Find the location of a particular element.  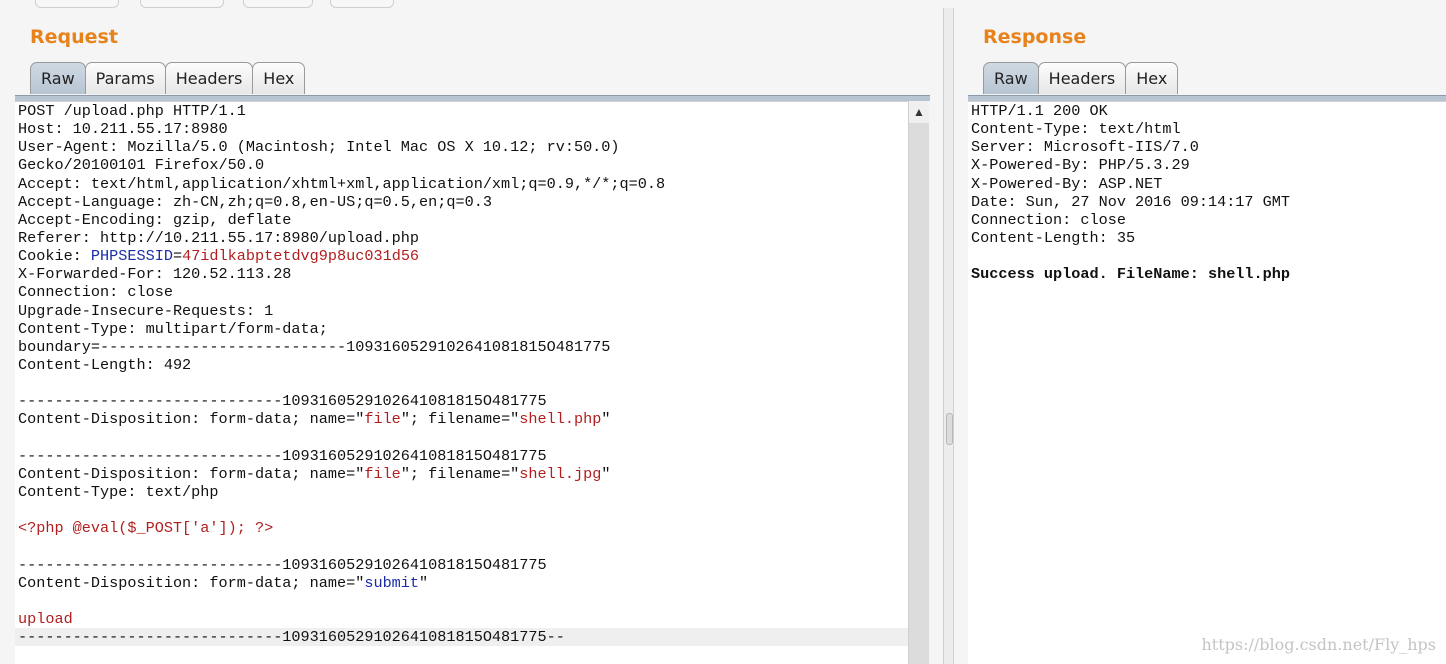

code-token: Date: Sun, 27 Nov 2016 09:14:17 GMT is located at coordinates (1130, 201).